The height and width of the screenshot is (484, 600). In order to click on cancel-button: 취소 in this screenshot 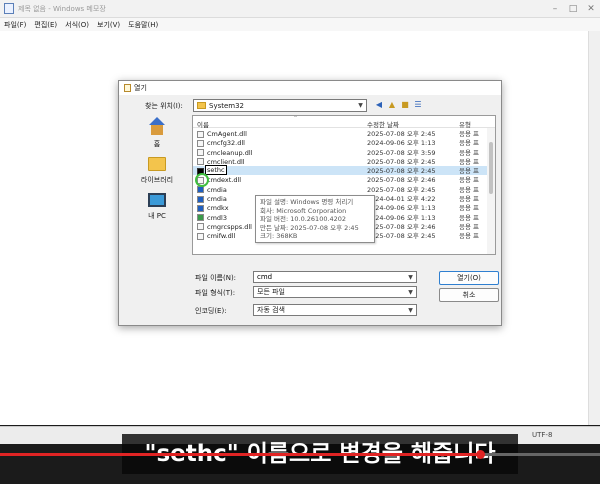, I will do `click(469, 295)`.